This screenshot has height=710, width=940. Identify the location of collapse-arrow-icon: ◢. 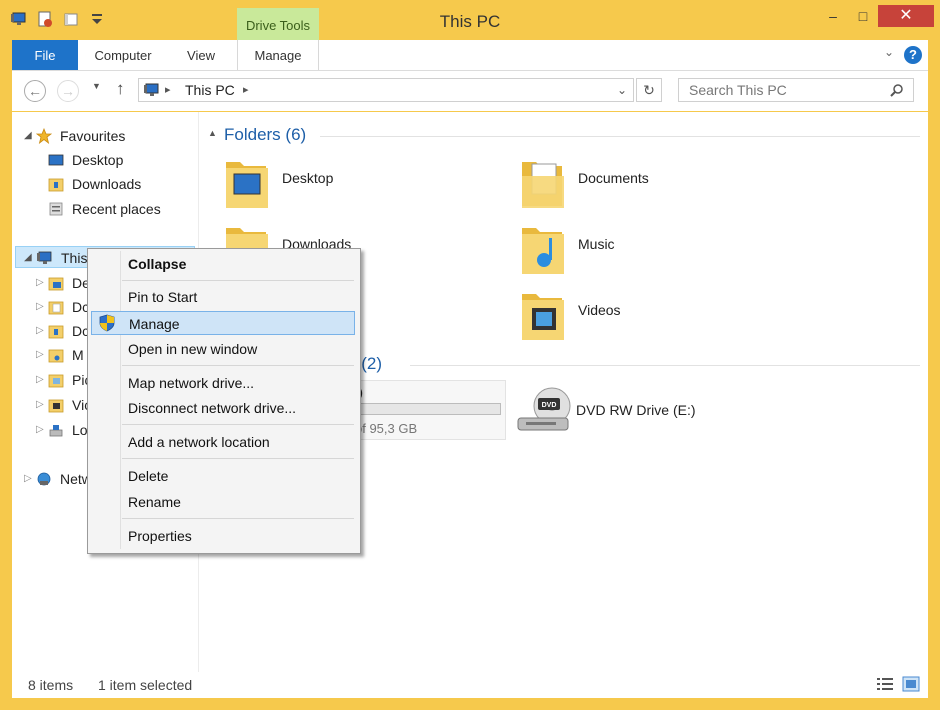
(28, 258).